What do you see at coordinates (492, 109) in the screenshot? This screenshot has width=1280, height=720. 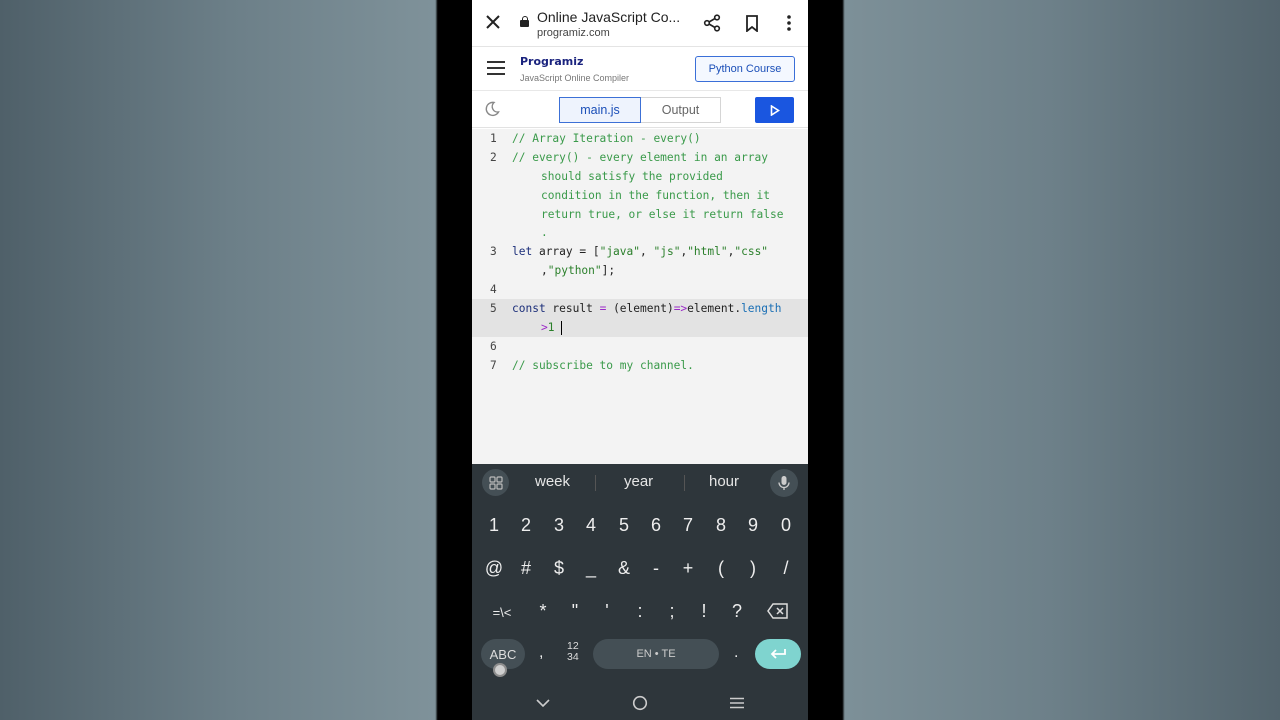 I see `dark-mode-icon` at bounding box center [492, 109].